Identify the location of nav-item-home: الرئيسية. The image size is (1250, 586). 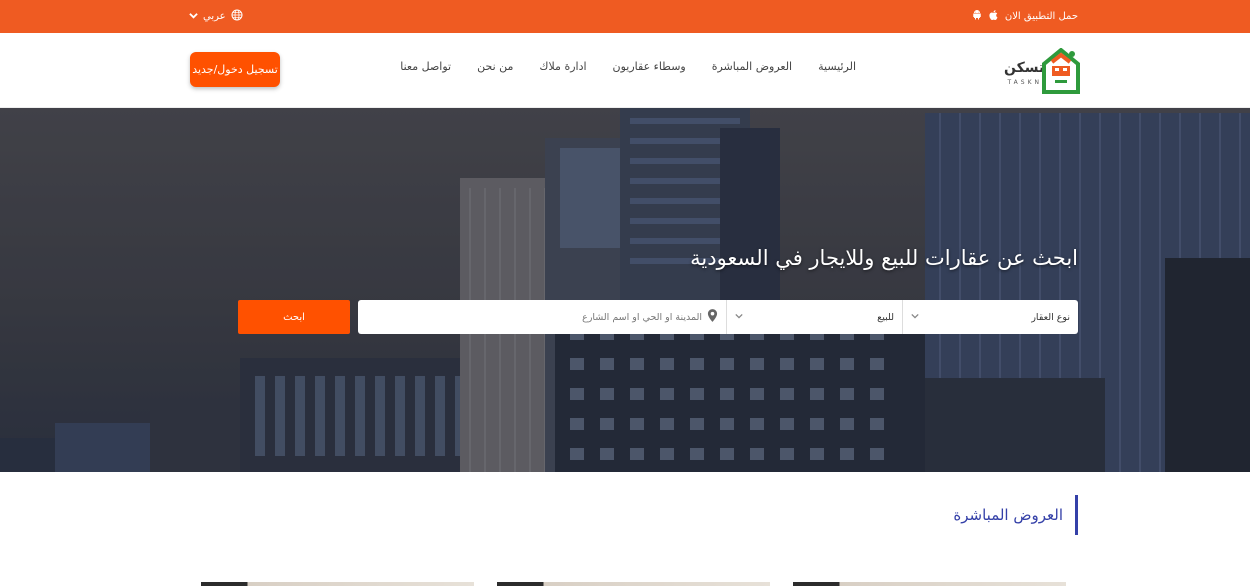
(837, 66).